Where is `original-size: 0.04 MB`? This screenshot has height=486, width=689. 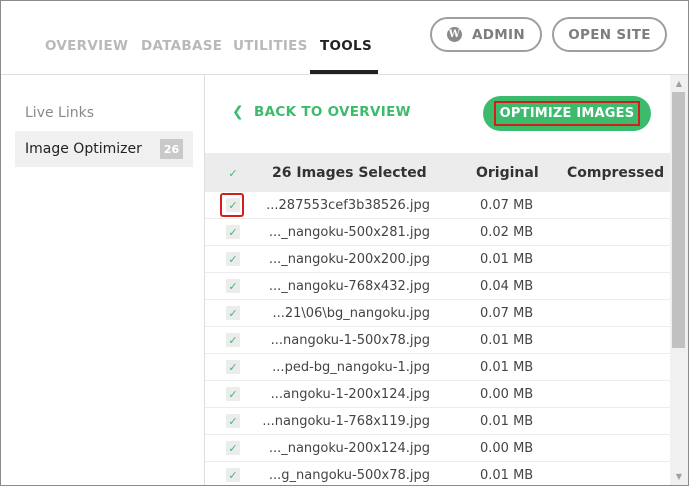 original-size: 0.04 MB is located at coordinates (507, 286).